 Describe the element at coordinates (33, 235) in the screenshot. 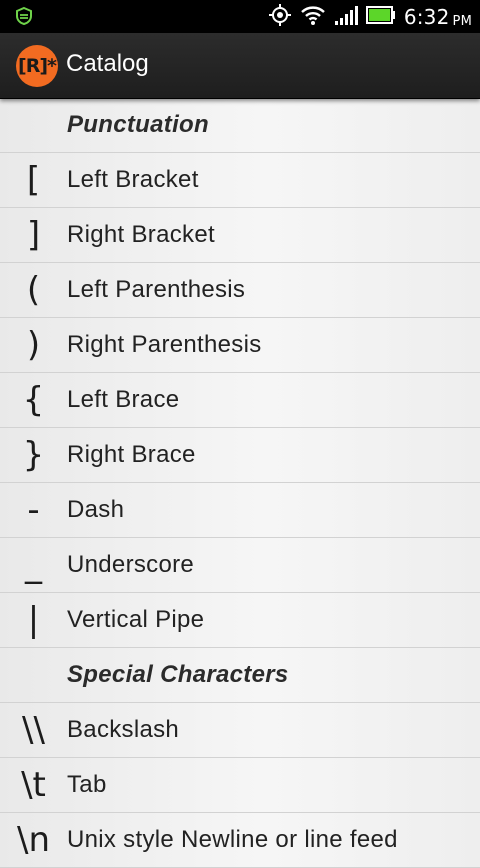

I see `item-symbol: ]` at that location.